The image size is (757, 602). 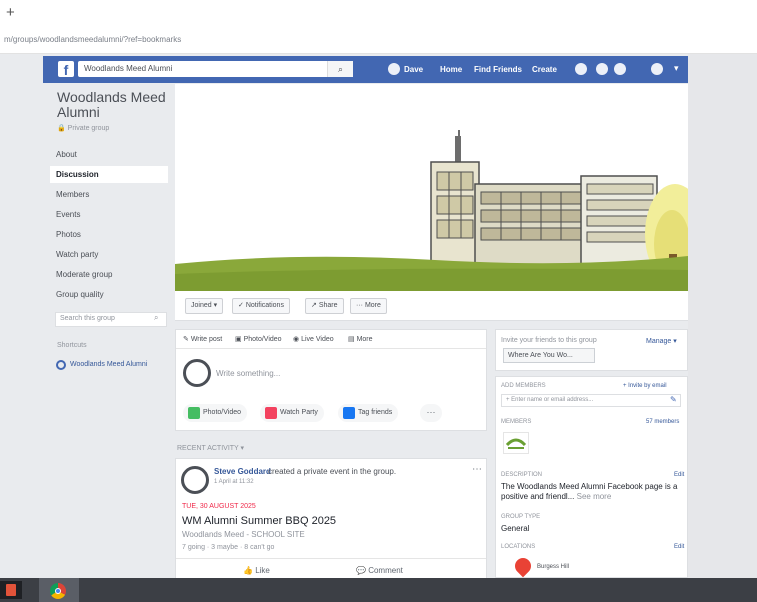 What do you see at coordinates (521, 517) in the screenshot?
I see `group-type-heading: GROUP TYPE` at bounding box center [521, 517].